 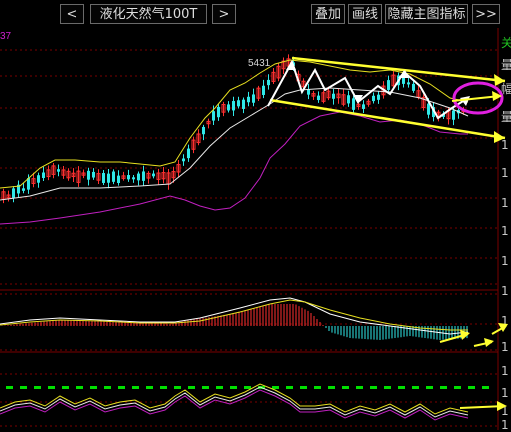 I want to click on instrument-title: 液化天然气100T, so click(x=148, y=14).